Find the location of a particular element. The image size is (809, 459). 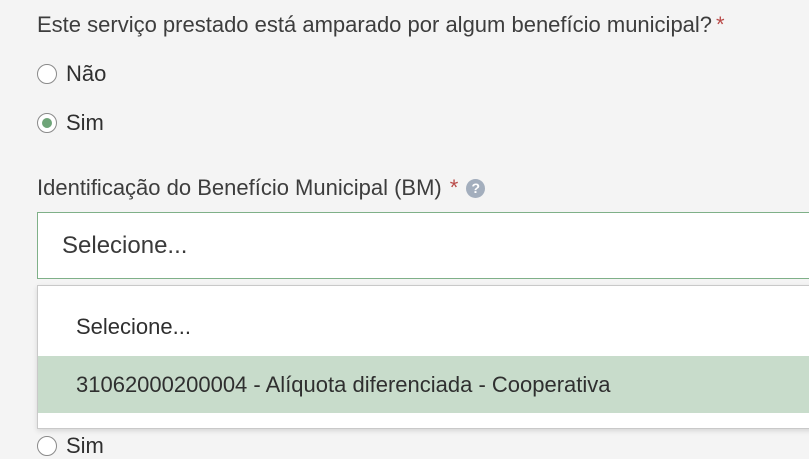

bm-required-asterisk: * is located at coordinates (454, 187).